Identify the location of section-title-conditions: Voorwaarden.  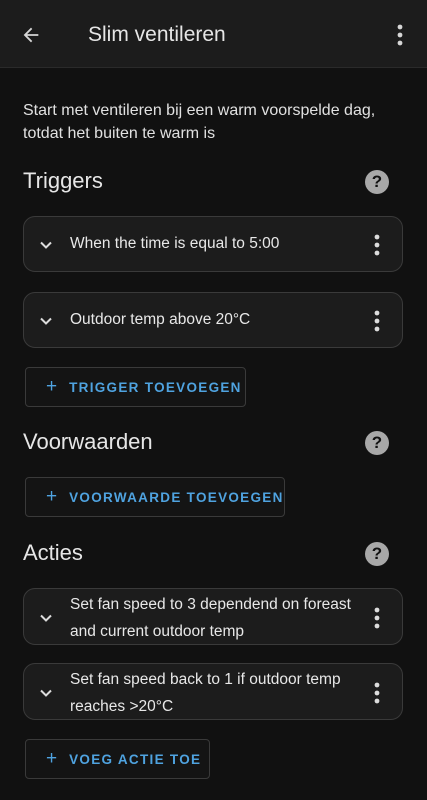
(88, 441).